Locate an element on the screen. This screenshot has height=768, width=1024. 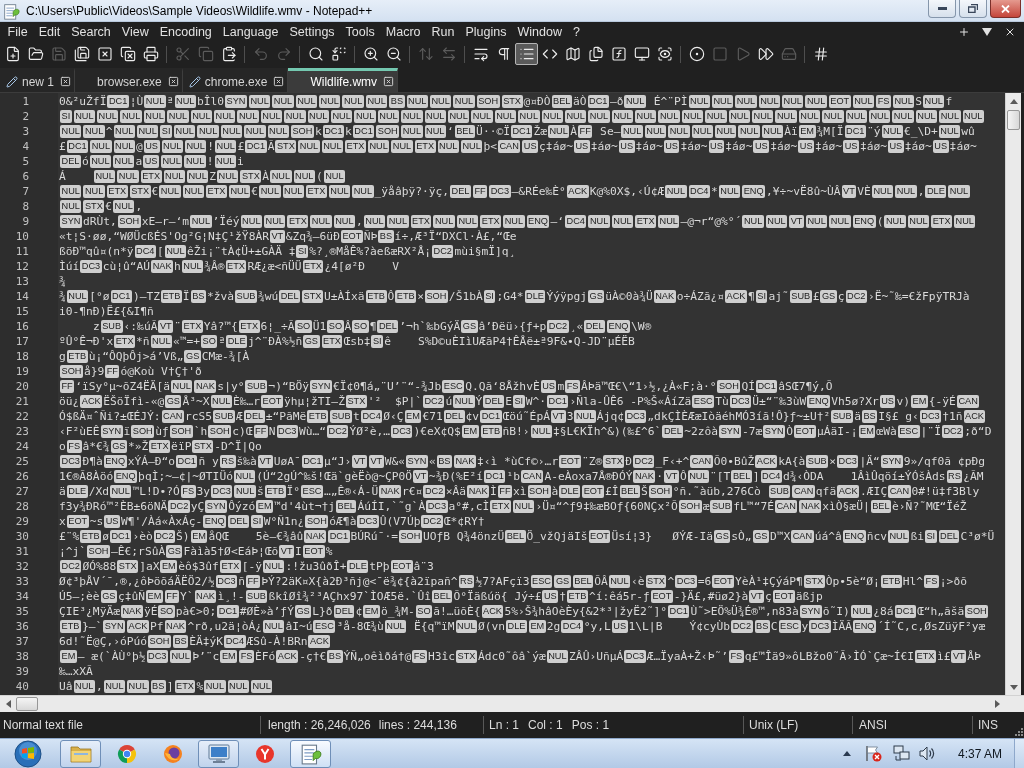
code-text: |¨Ï is located at coordinates (930, 431).